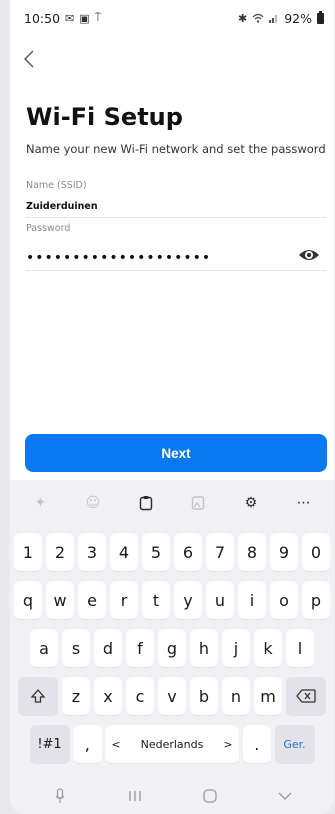 The image size is (335, 814). I want to click on key-9: 9, so click(284, 552).